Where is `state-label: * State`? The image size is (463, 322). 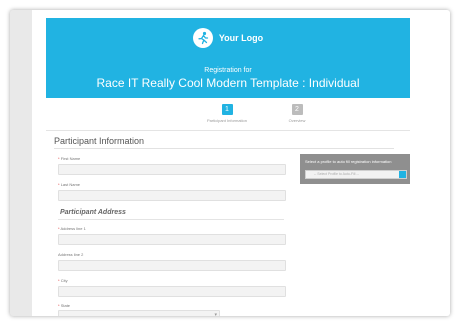 state-label: * State is located at coordinates (64, 305).